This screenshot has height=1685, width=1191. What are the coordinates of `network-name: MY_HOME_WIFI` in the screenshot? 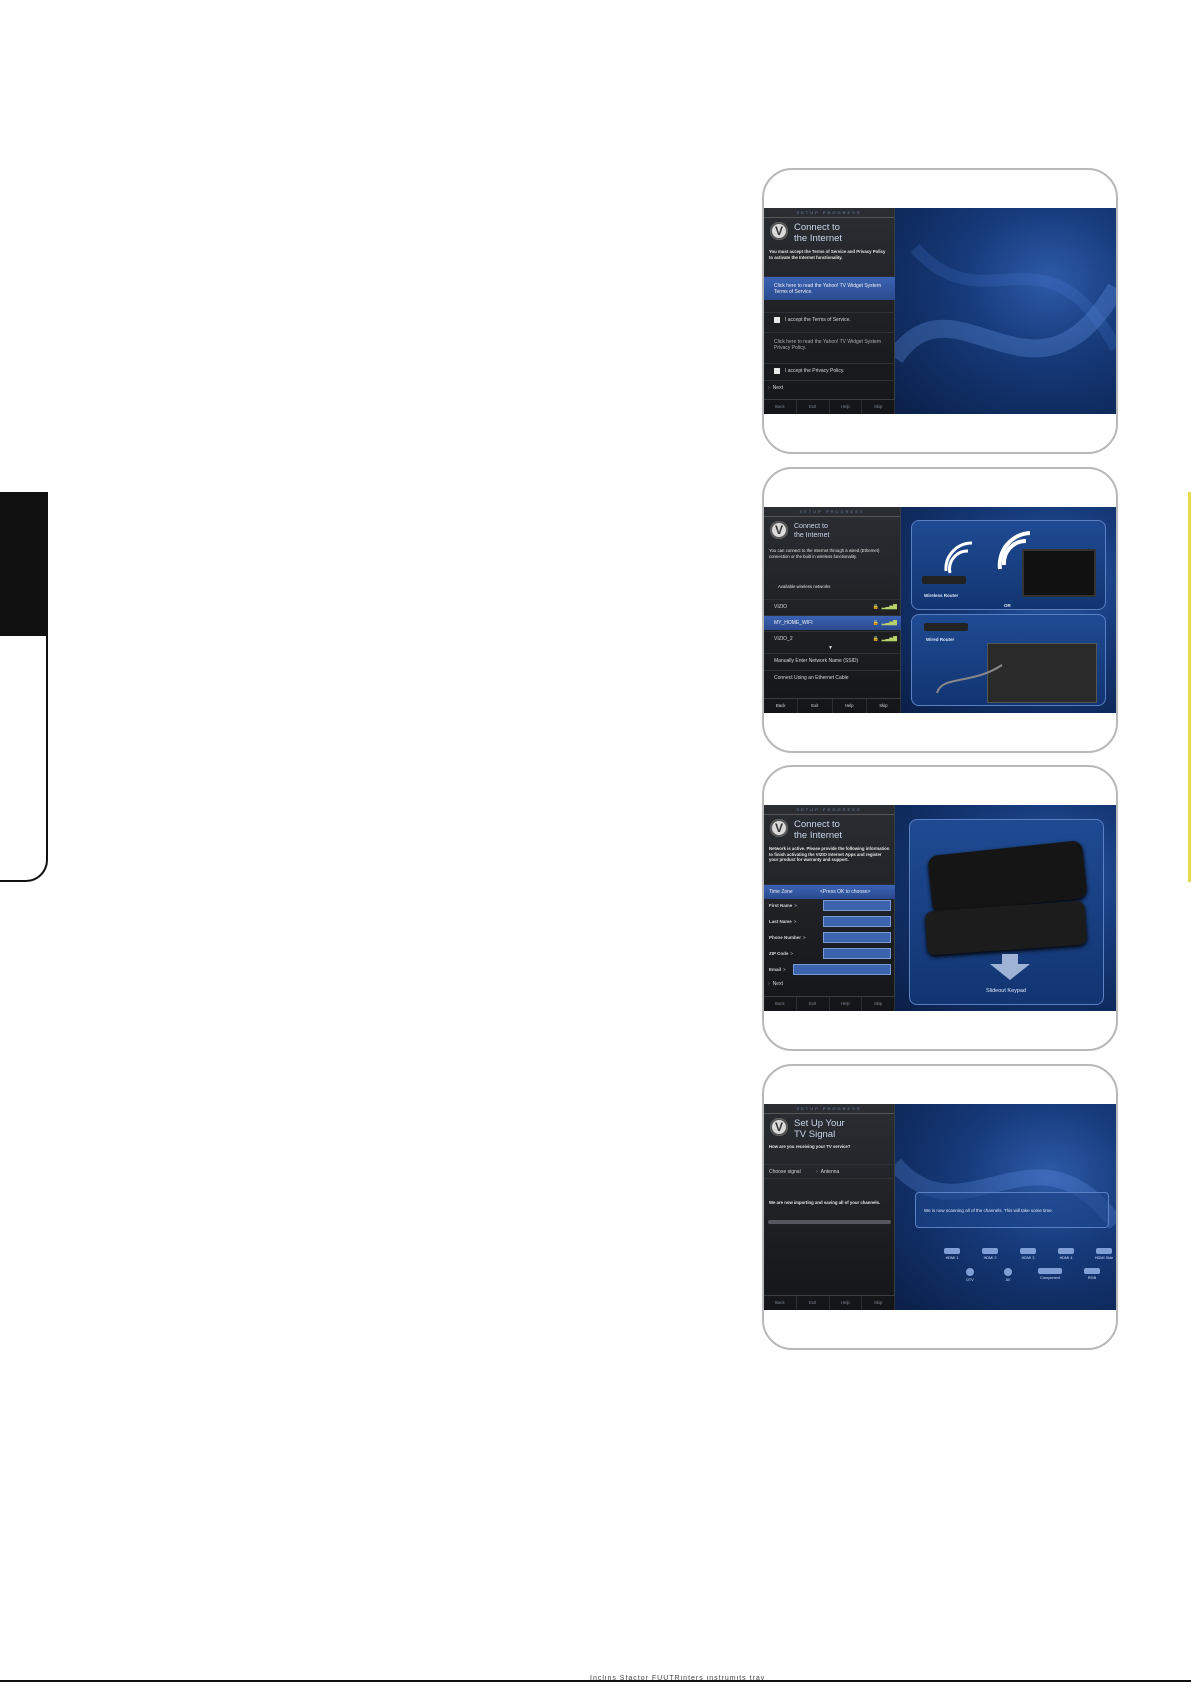 It's located at (793, 623).